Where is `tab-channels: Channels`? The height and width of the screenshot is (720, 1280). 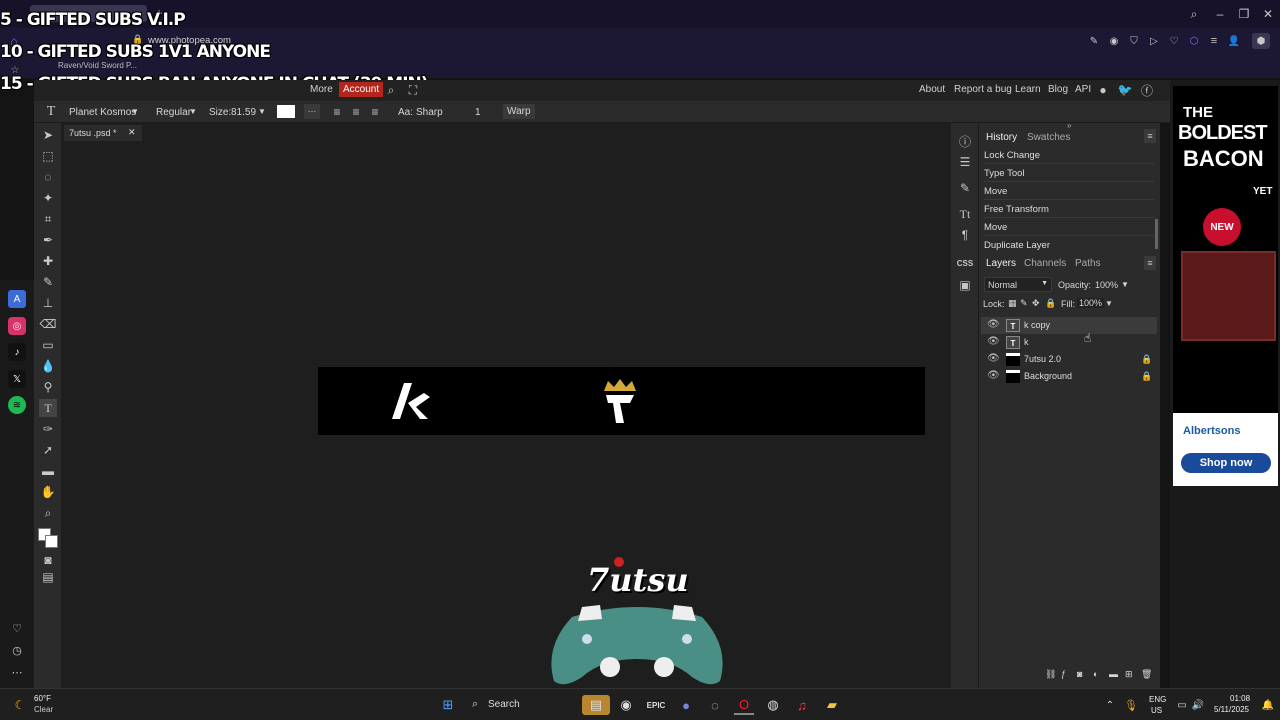 tab-channels: Channels is located at coordinates (1045, 263).